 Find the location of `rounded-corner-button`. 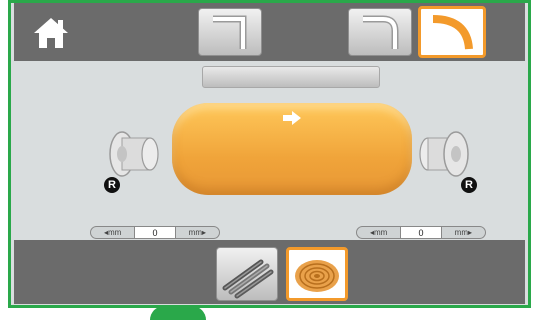

rounded-corner-button is located at coordinates (380, 32).